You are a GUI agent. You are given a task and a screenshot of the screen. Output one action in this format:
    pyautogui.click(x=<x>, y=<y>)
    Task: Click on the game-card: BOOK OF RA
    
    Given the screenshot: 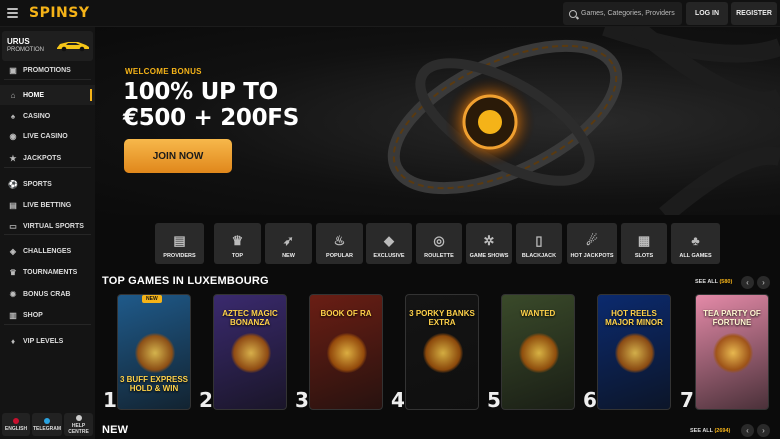 What is the action you would take?
    pyautogui.click(x=346, y=352)
    